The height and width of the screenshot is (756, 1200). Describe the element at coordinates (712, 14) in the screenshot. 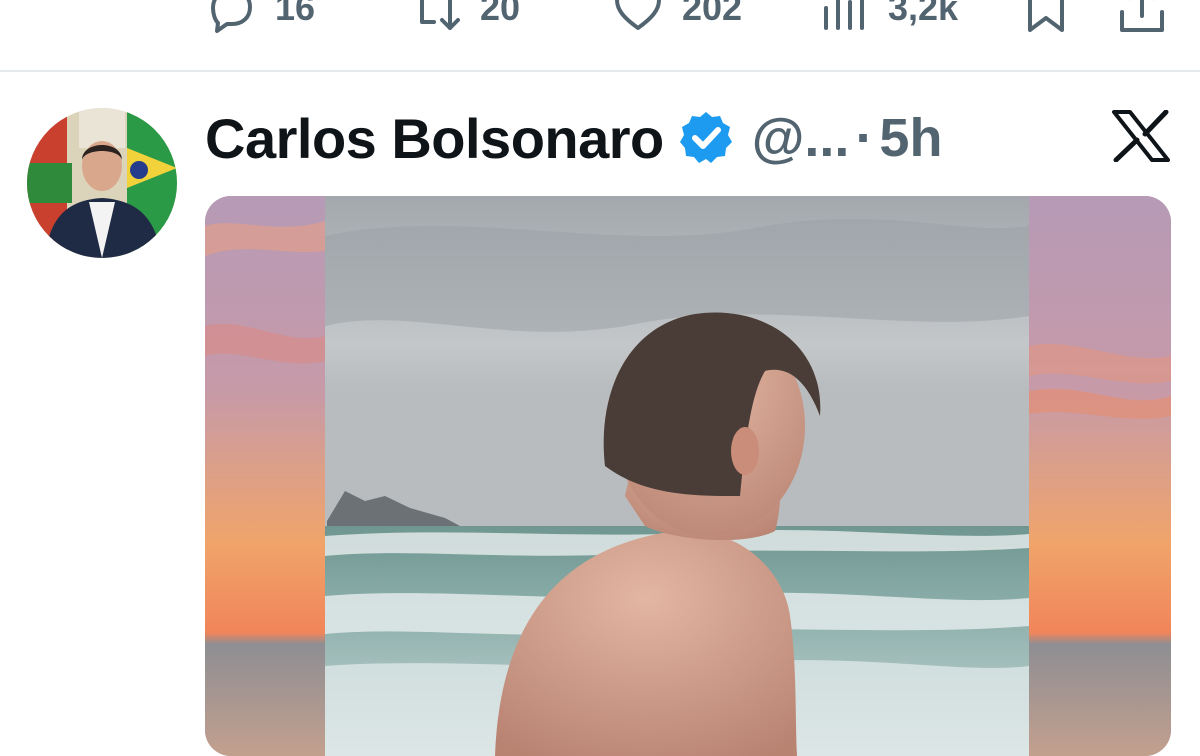

I see `like-count: 202` at that location.